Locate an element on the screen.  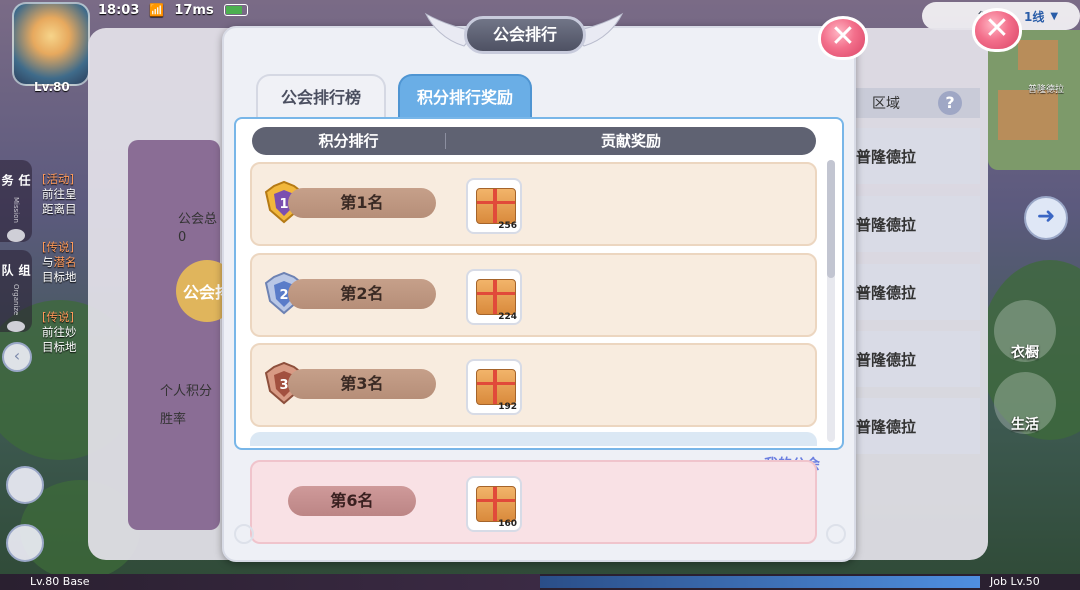
rank-label: 第1名 is located at coordinates (362, 203).